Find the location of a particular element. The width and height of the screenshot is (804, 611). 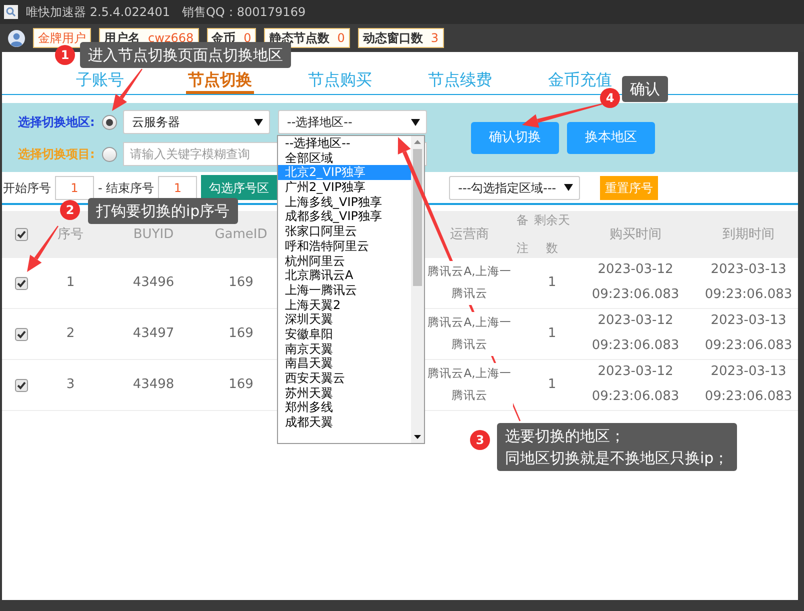

column-header: 运营商 is located at coordinates (469, 234).